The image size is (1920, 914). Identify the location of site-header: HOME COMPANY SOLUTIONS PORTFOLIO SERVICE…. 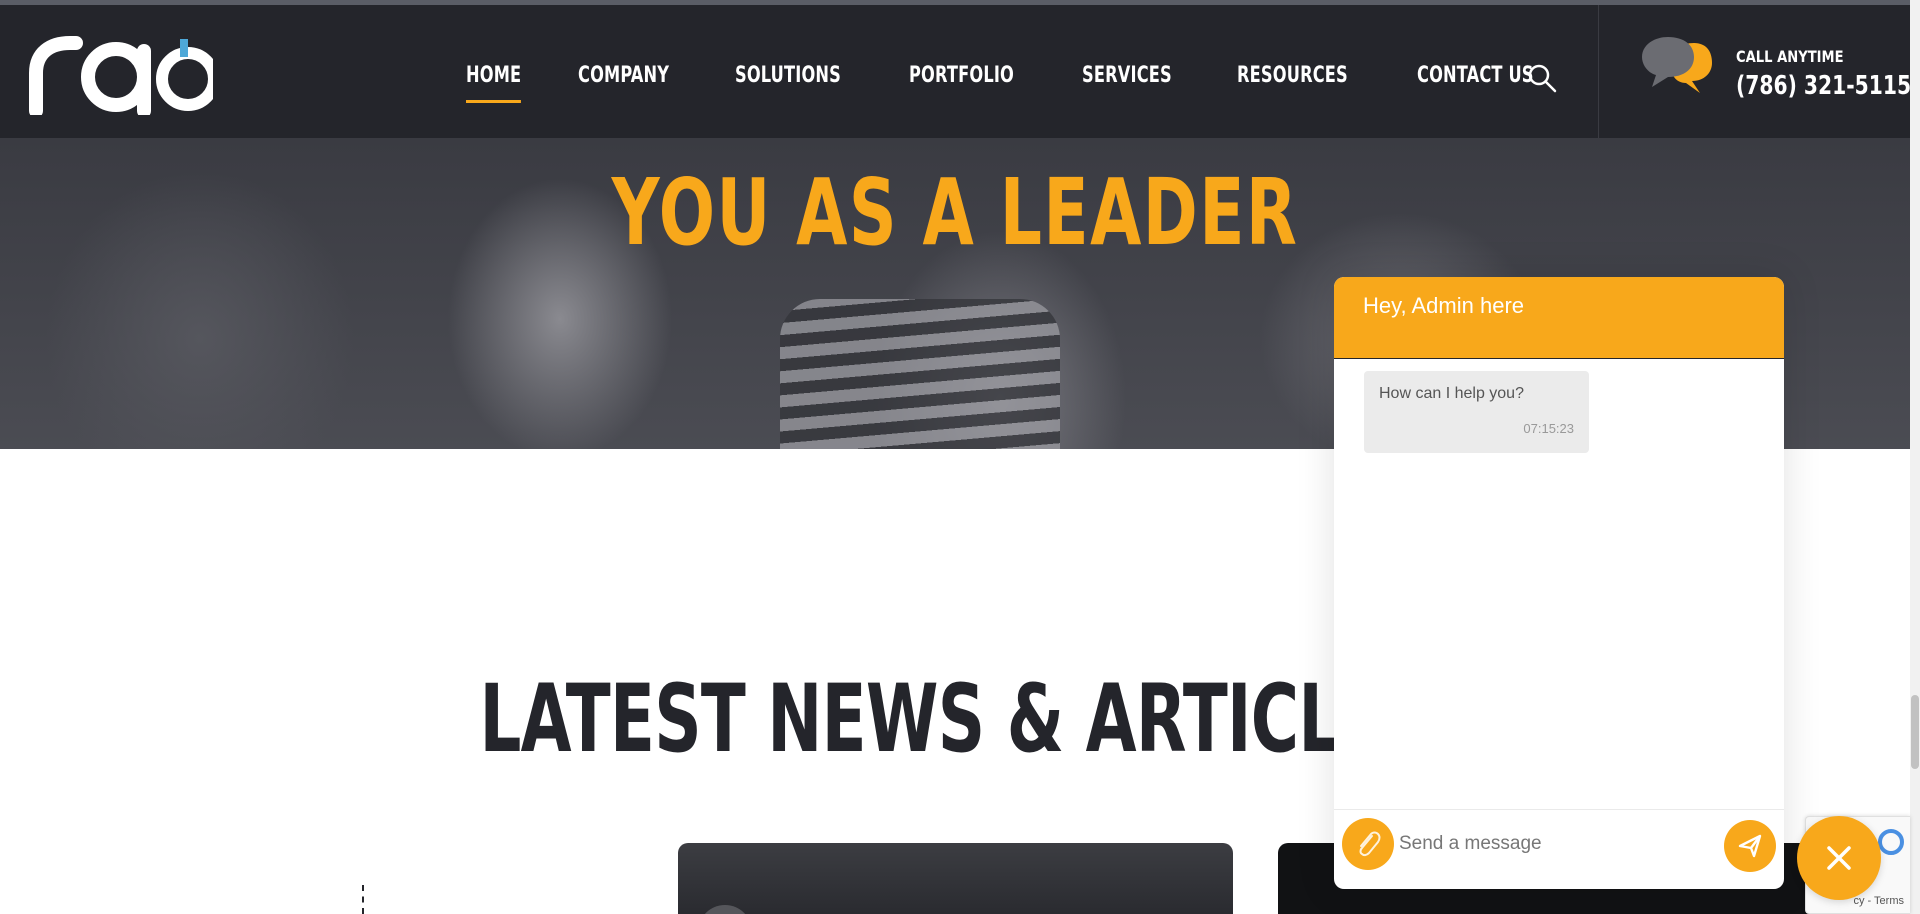
(955, 72).